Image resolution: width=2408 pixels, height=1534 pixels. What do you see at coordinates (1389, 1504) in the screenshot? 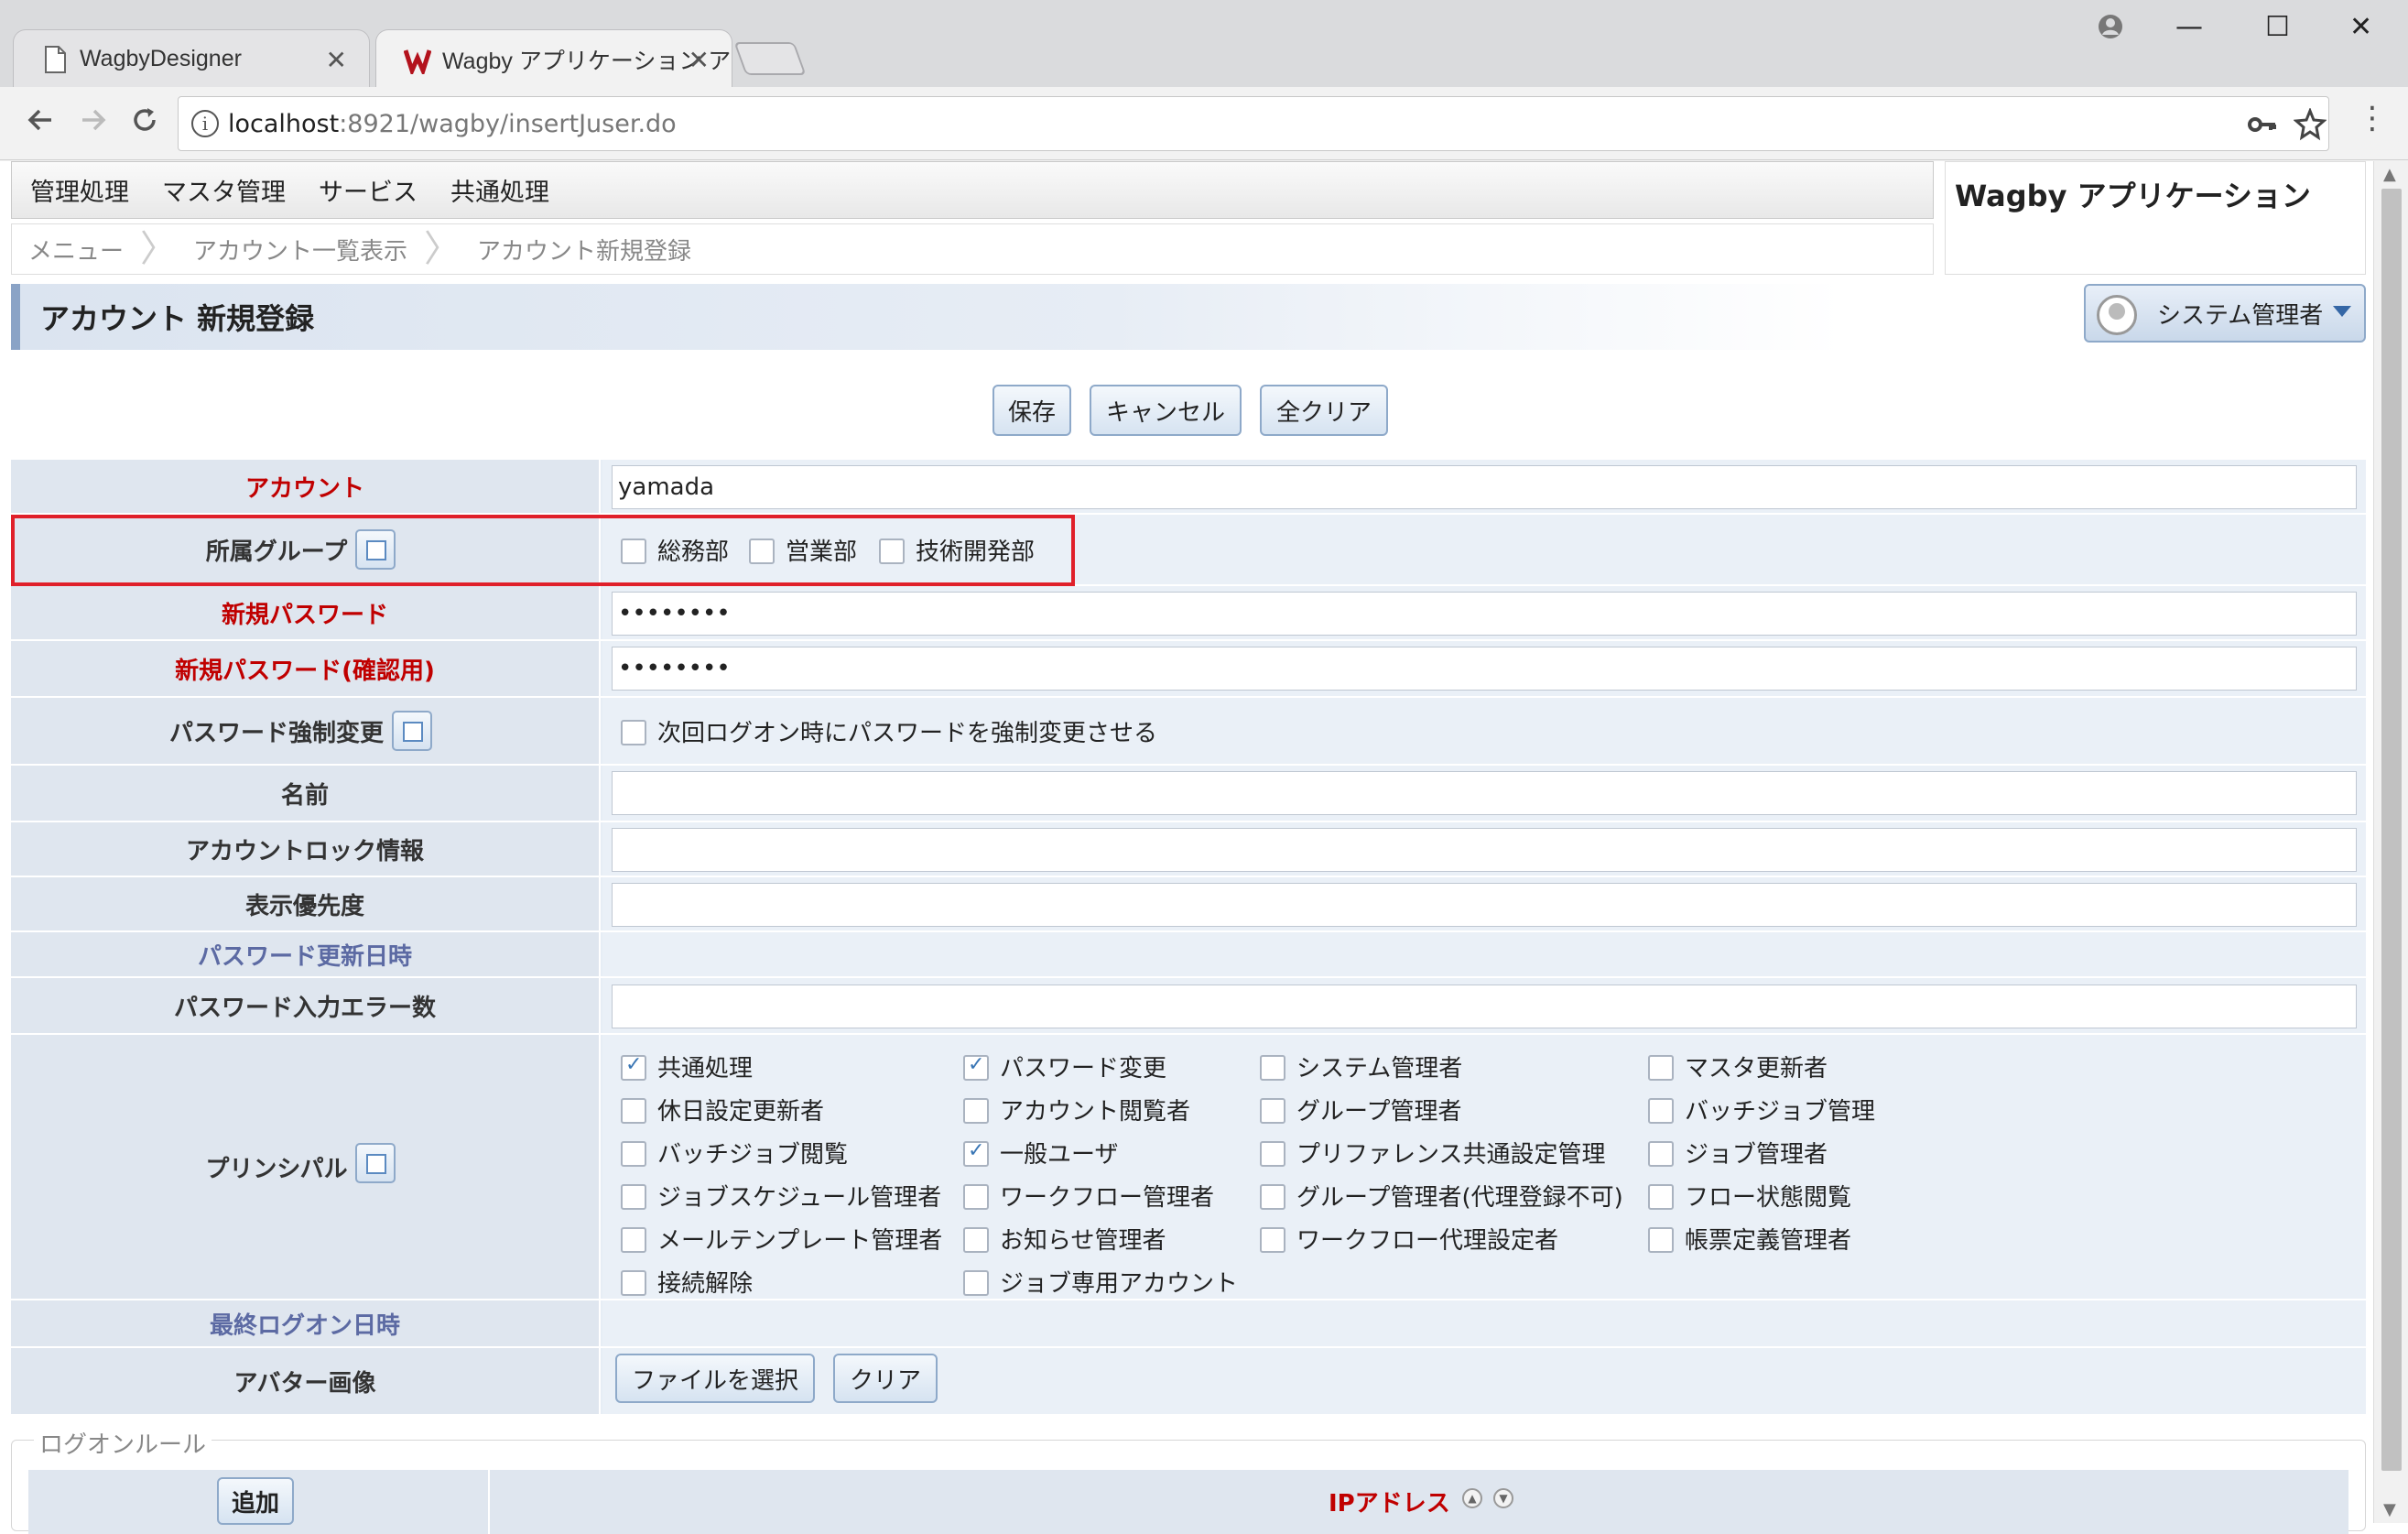
I see `ip-address-column-header: IPアドレス` at bounding box center [1389, 1504].